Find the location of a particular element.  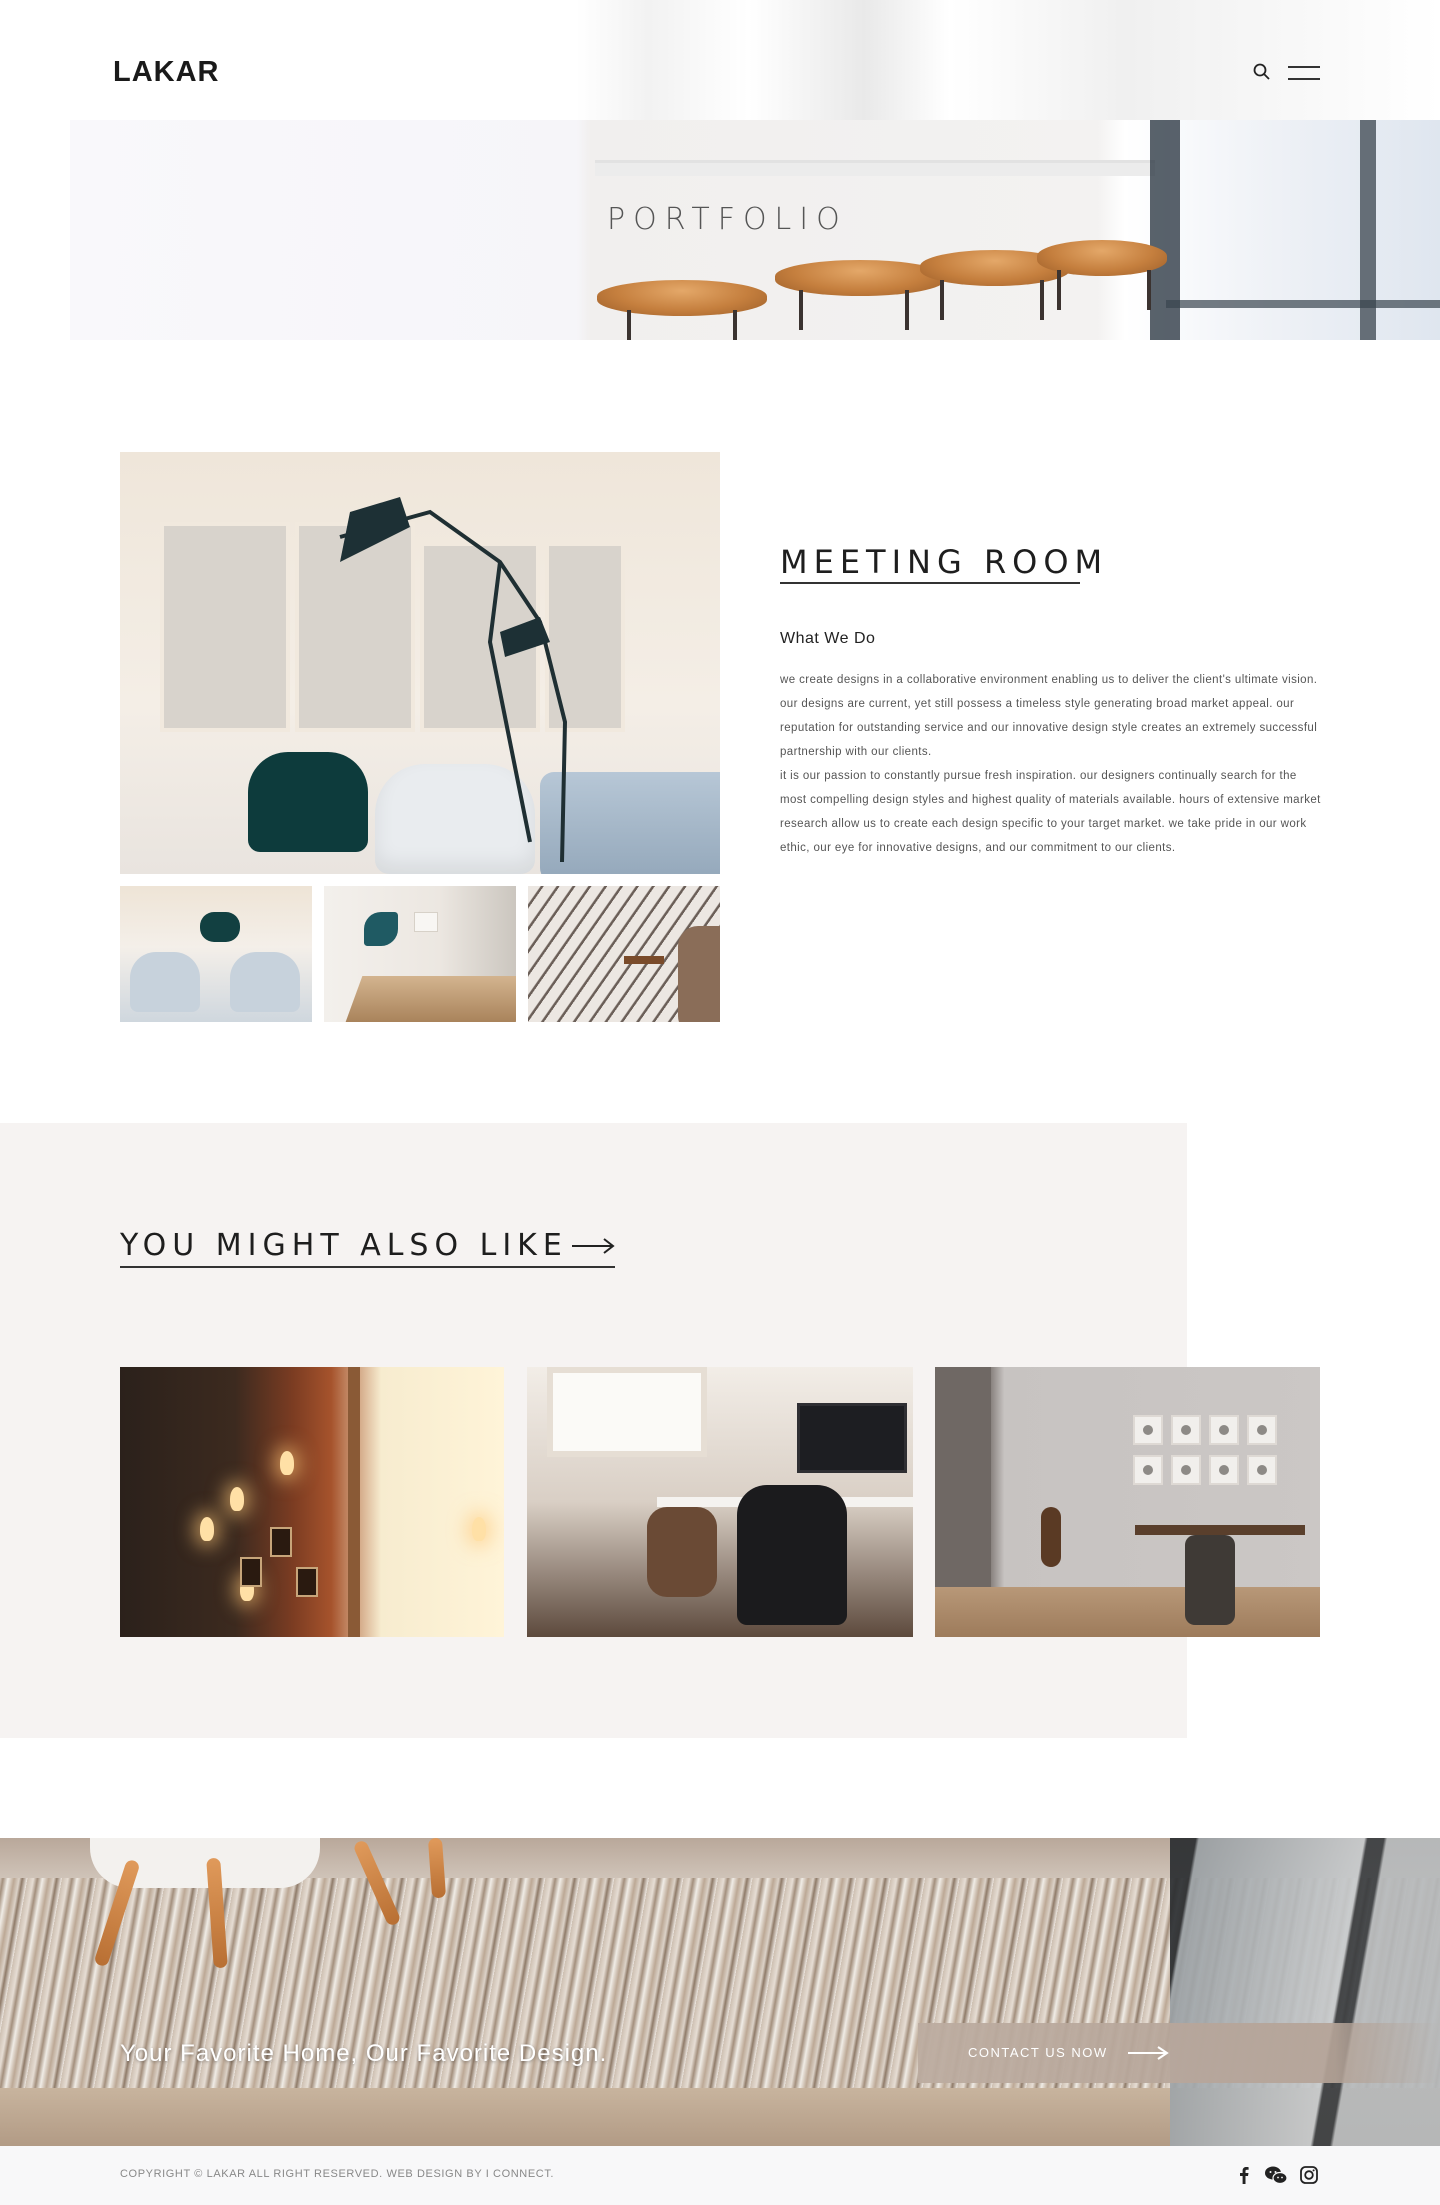

hero-kitchen-counter is located at coordinates (875, 168).